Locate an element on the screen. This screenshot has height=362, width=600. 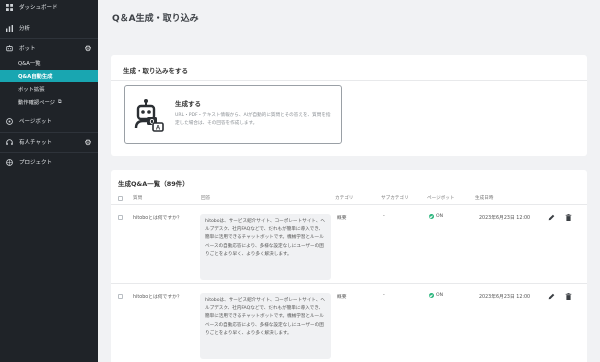
chart-icon is located at coordinates (9, 28).